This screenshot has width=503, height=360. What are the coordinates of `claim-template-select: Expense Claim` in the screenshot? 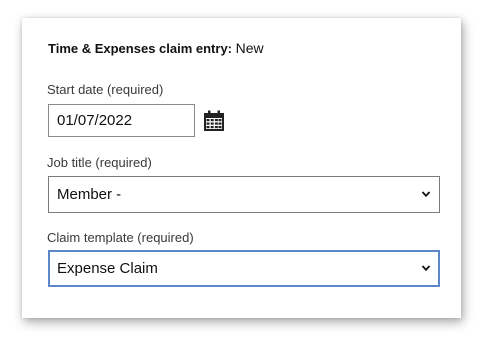 It's located at (244, 268).